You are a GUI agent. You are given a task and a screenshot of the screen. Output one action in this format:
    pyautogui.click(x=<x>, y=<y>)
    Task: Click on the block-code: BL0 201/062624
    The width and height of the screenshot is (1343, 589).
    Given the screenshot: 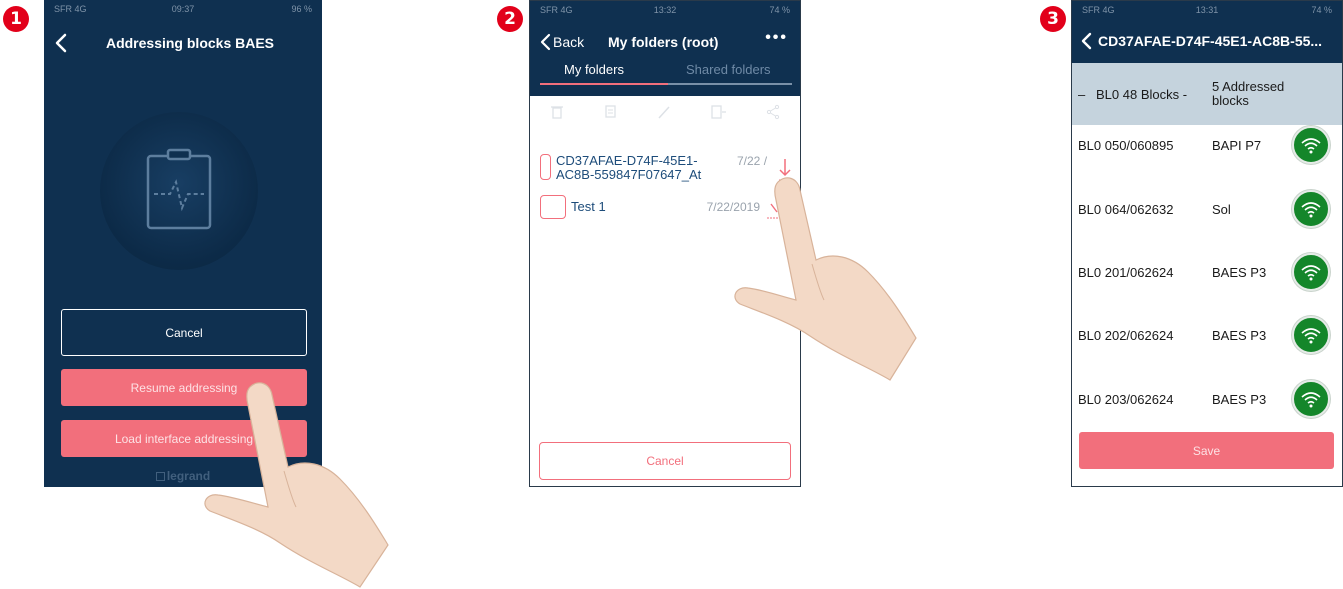 What is the action you would take?
    pyautogui.click(x=1126, y=272)
    